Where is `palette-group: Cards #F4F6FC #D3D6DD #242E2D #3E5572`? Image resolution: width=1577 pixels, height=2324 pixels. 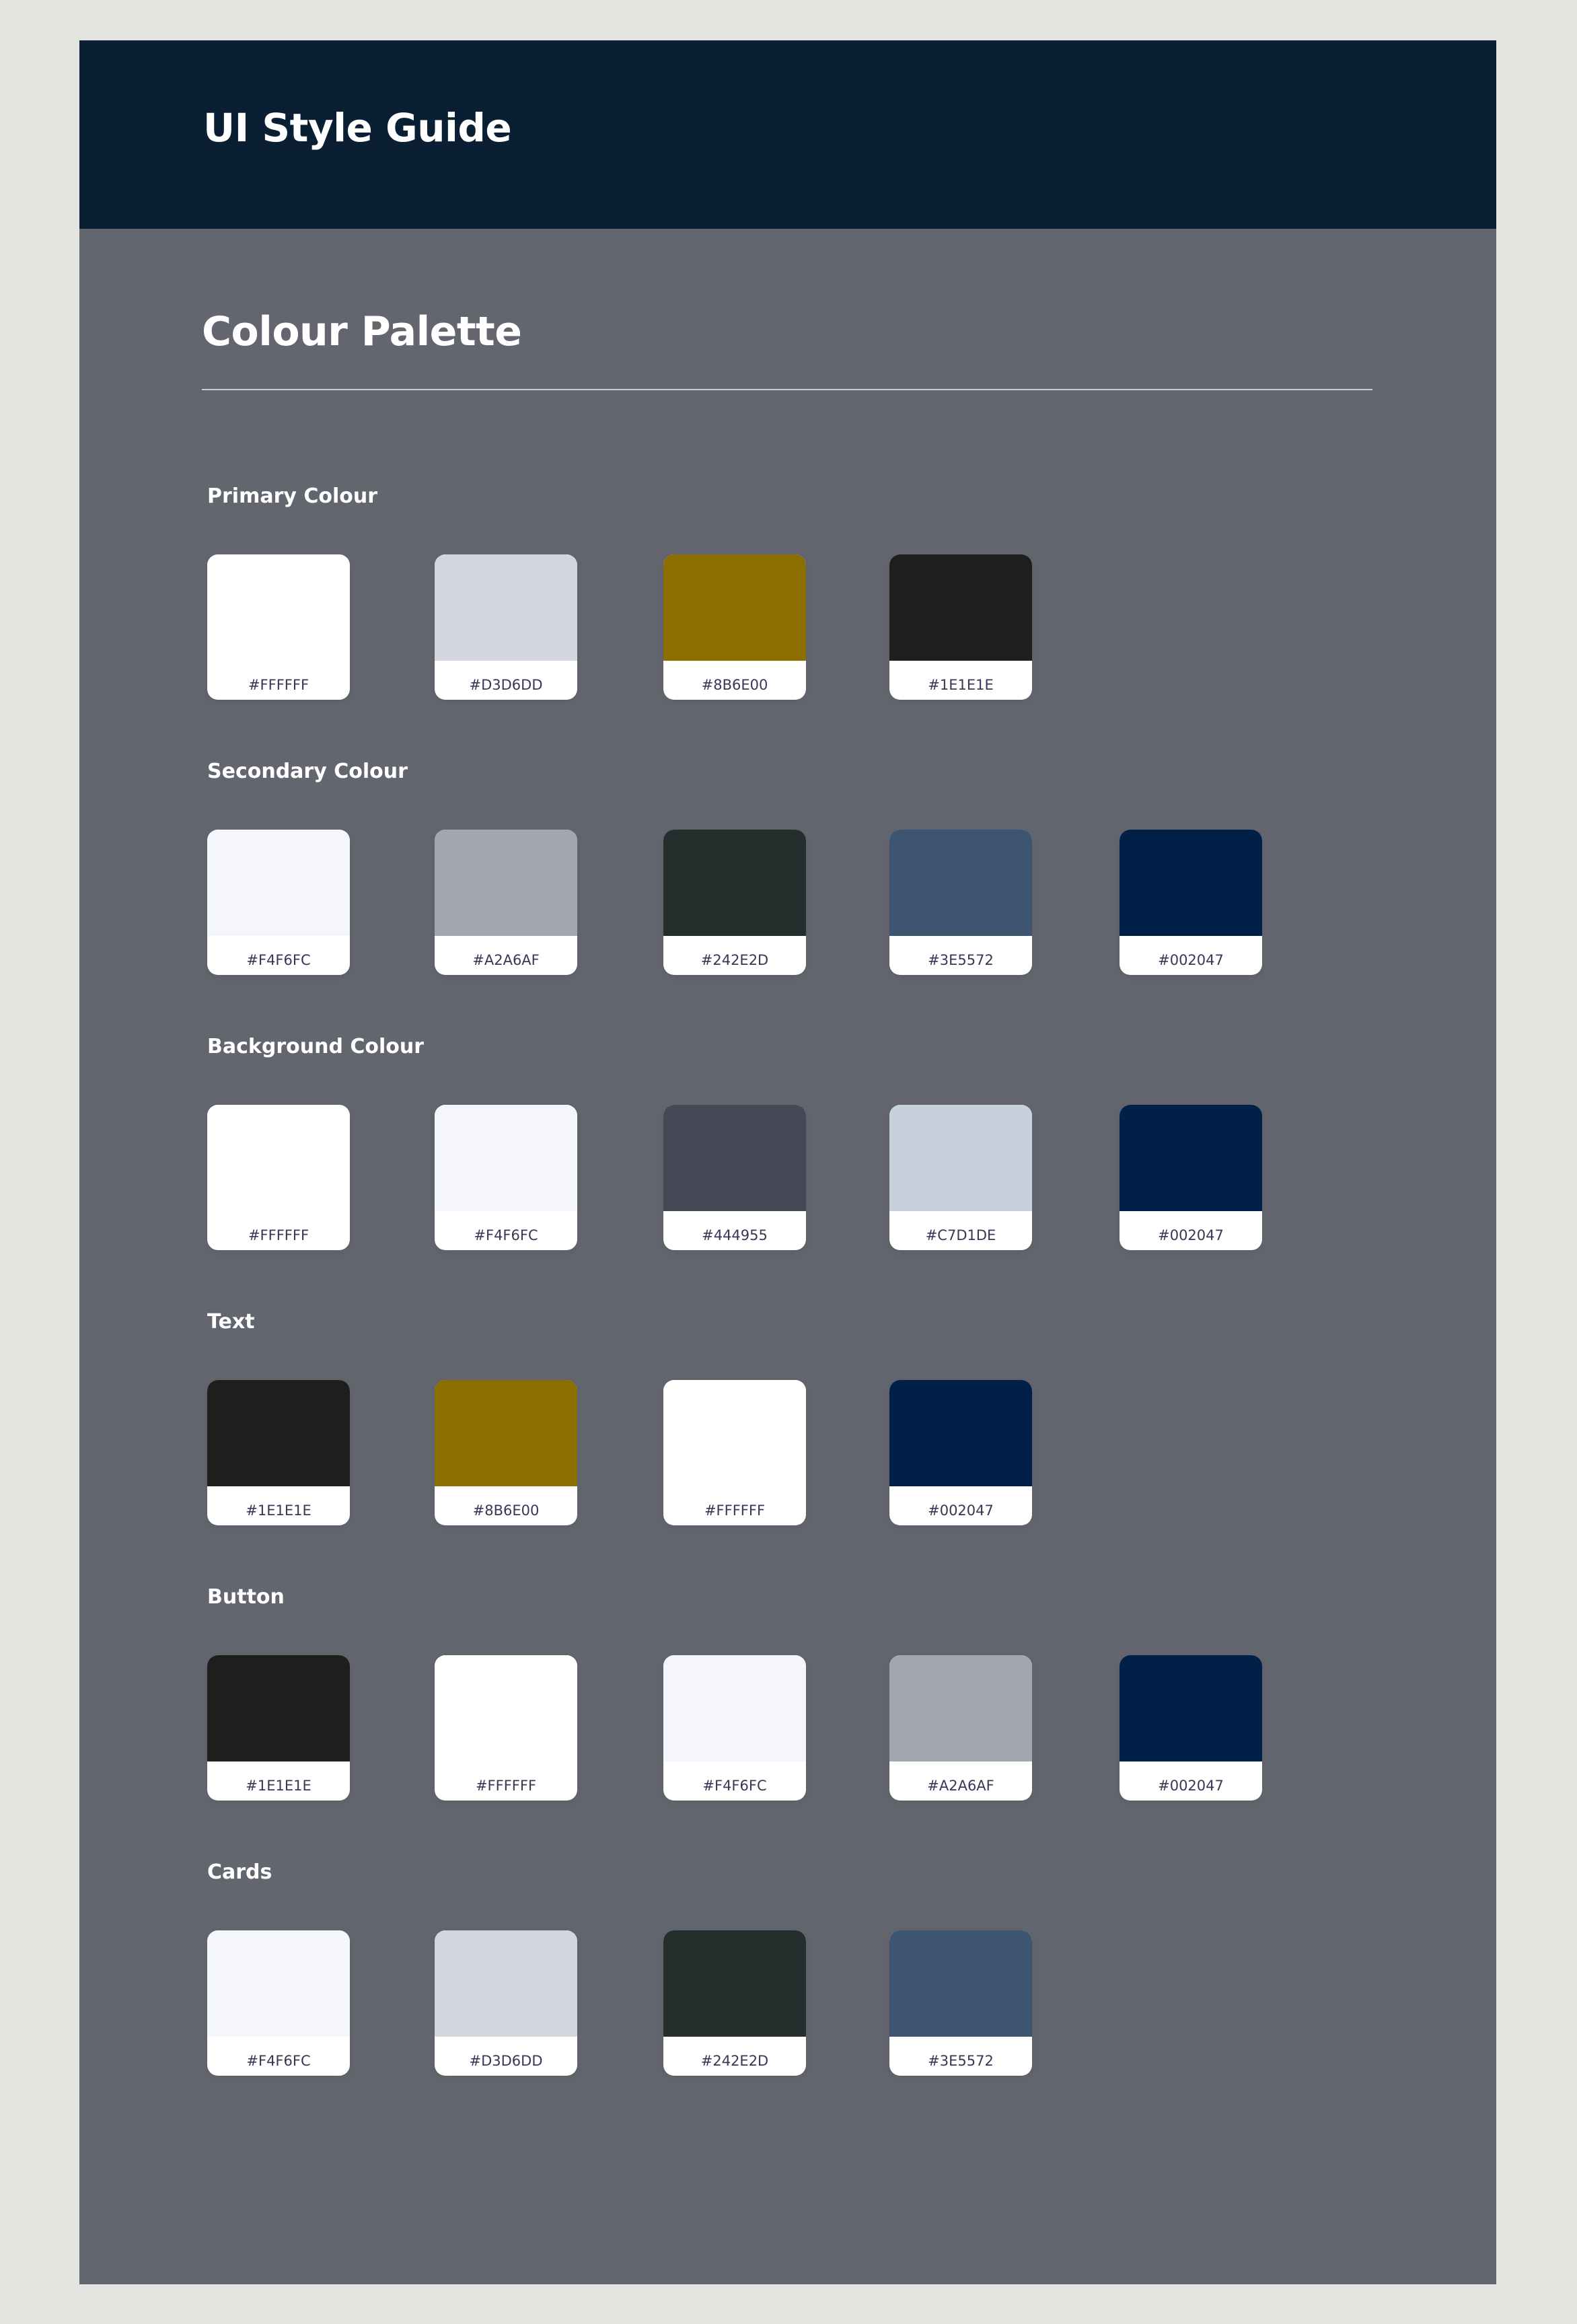
palette-group: Cards #F4F6FC #D3D6DD #242E2D #3E5572 is located at coordinates (620, 1968).